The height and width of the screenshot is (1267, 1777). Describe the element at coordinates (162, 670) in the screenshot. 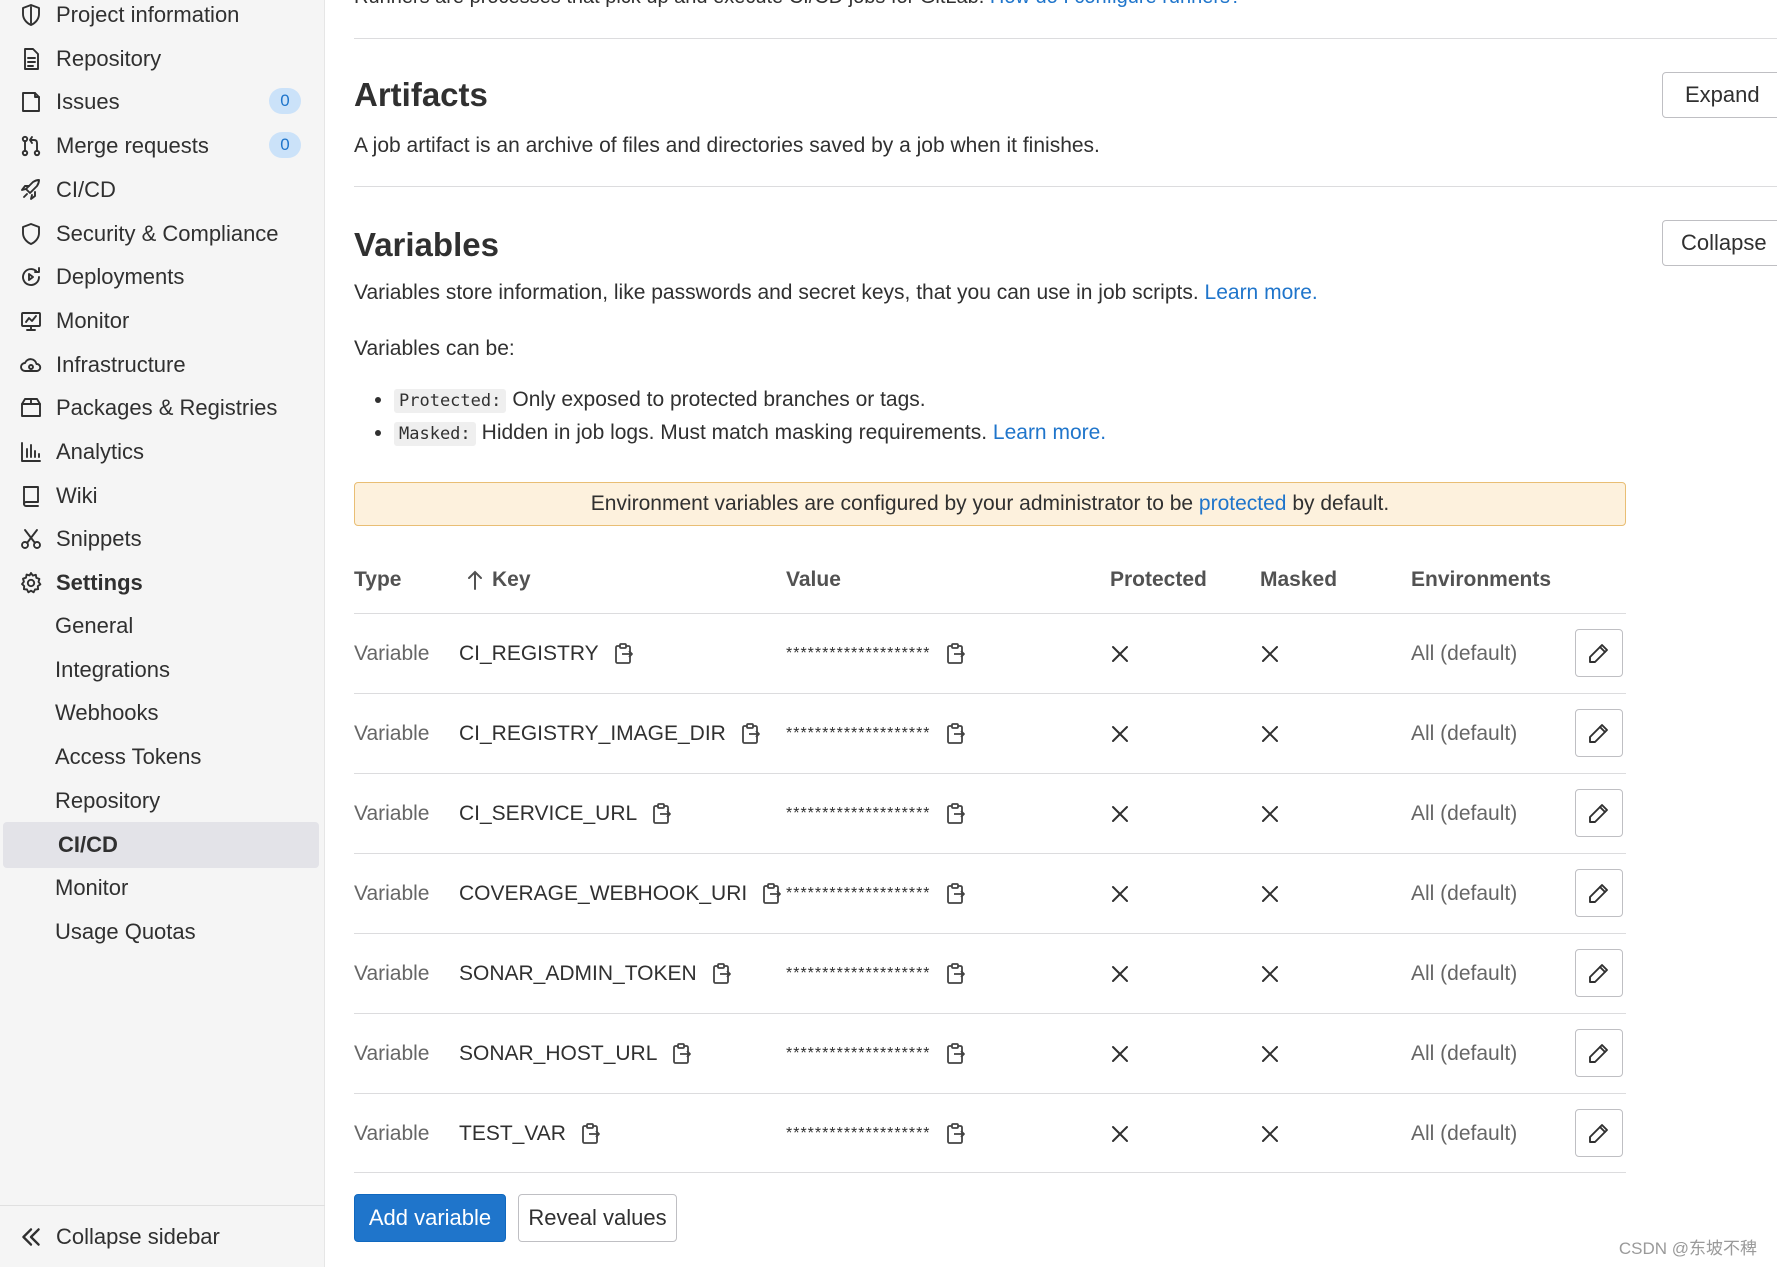

I see `settings-subitem-integrations: Integrations` at that location.